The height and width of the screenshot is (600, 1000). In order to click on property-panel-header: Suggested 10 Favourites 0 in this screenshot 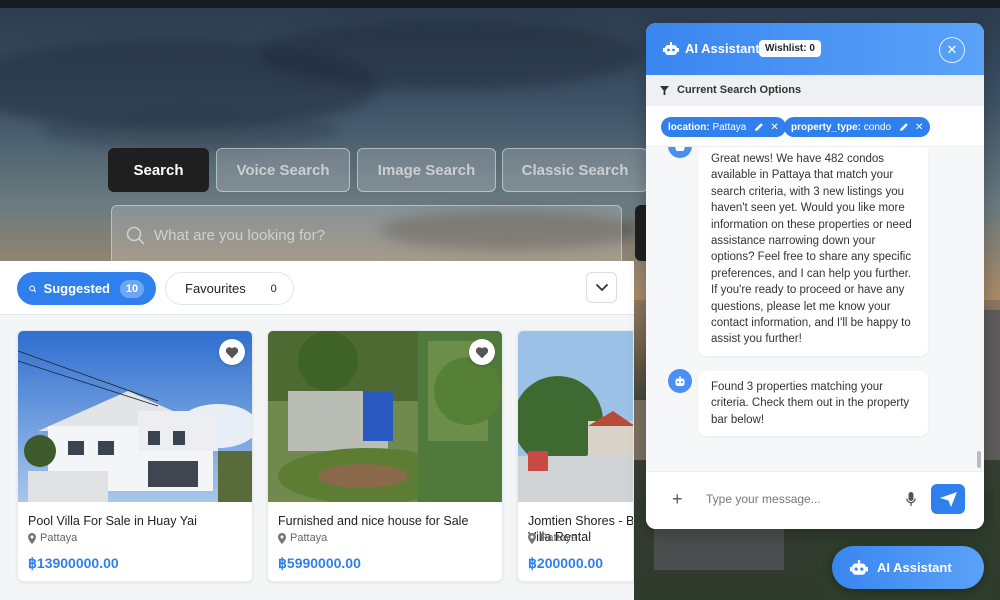, I will do `click(317, 288)`.